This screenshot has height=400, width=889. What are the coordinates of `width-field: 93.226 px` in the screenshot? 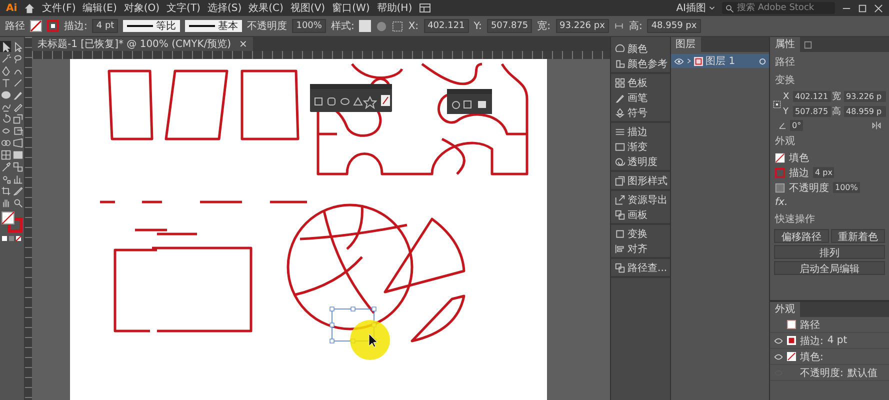 It's located at (582, 26).